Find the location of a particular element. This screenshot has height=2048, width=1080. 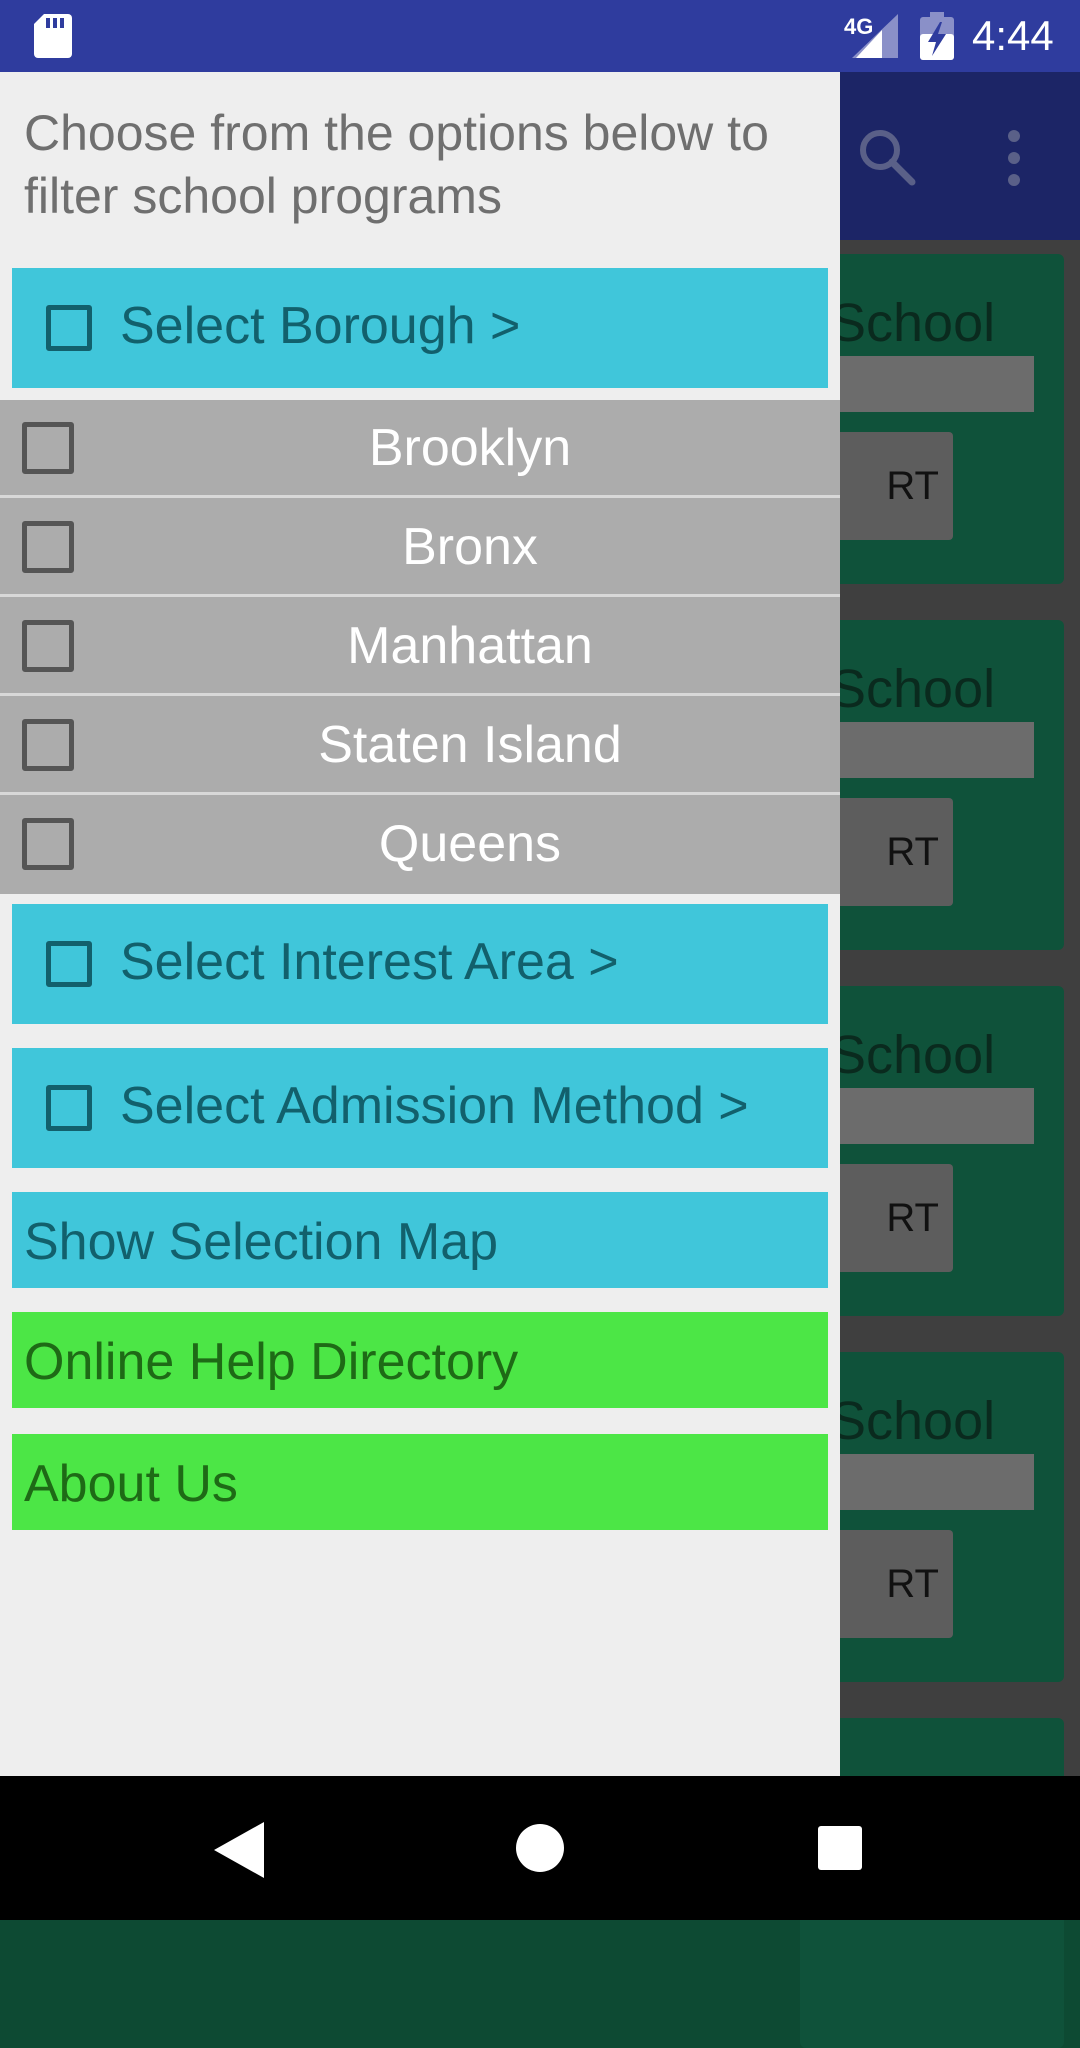

borough-item-staten-island: Staten Island is located at coordinates (420, 746).